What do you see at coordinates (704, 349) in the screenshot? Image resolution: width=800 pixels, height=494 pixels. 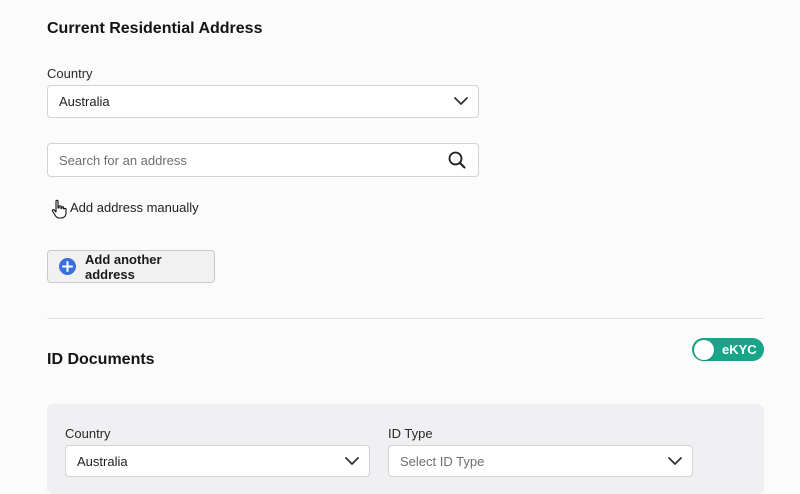 I see `toggle-knob` at bounding box center [704, 349].